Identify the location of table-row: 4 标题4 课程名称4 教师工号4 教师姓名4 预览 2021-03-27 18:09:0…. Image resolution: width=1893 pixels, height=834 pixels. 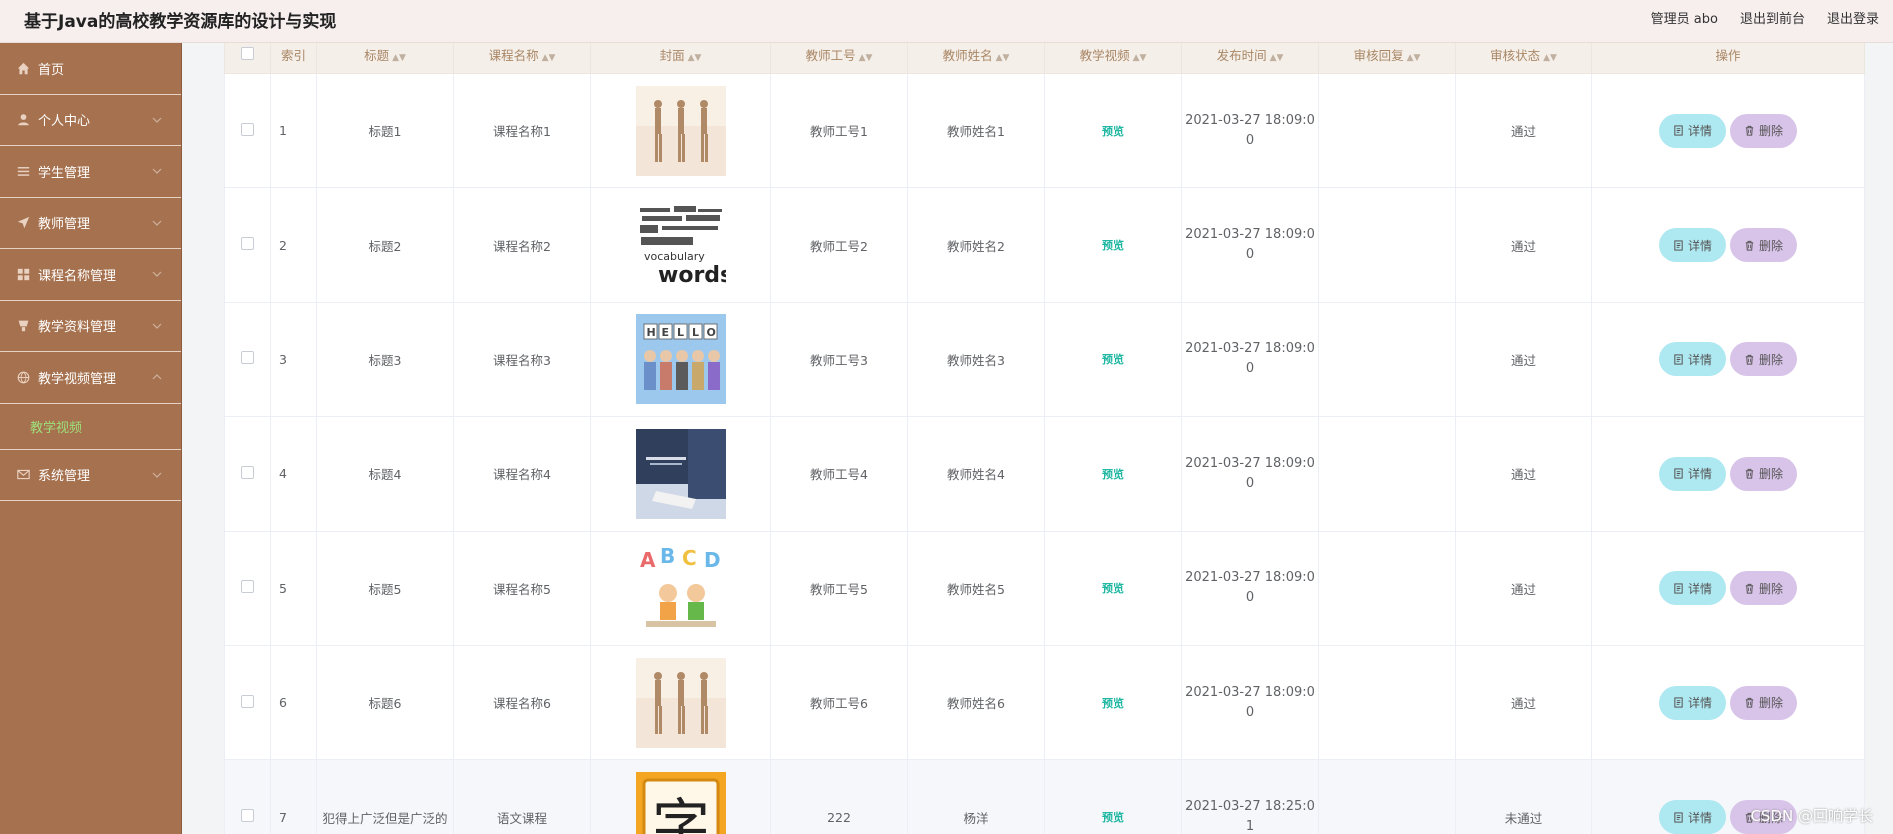
(1044, 474).